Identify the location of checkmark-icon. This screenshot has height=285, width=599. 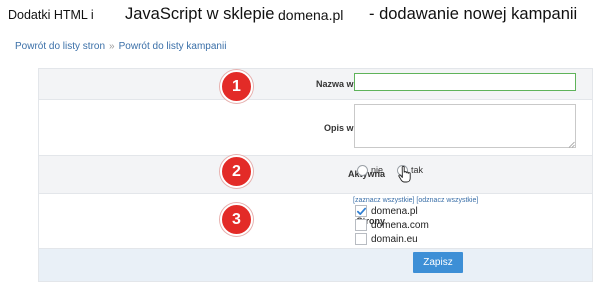
(361, 211).